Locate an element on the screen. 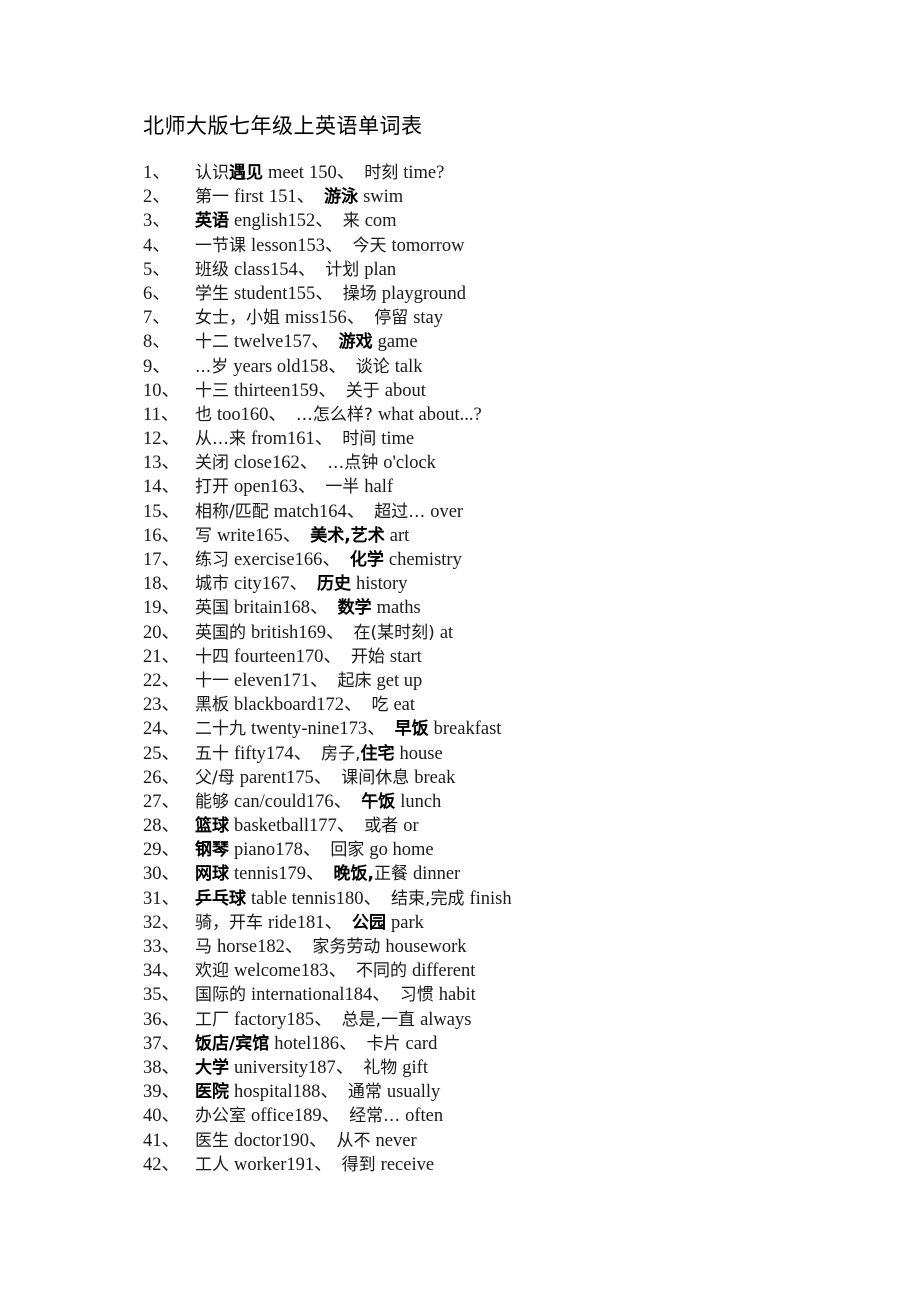 Image resolution: width=920 pixels, height=1302 pixels. english-term-2: o'clock is located at coordinates (409, 463).